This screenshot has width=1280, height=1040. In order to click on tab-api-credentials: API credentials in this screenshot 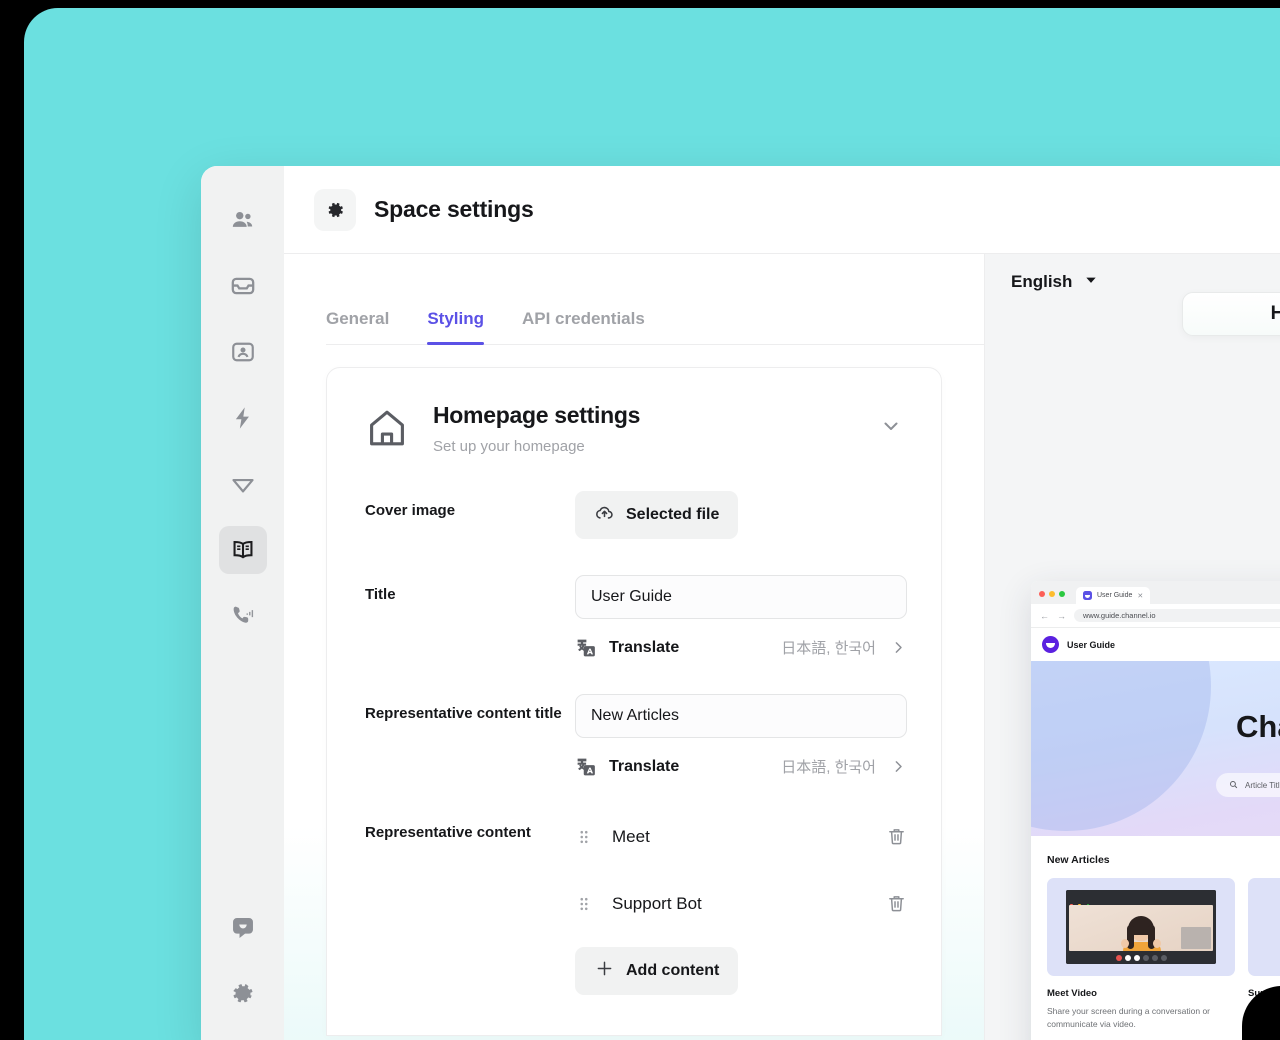, I will do `click(583, 327)`.